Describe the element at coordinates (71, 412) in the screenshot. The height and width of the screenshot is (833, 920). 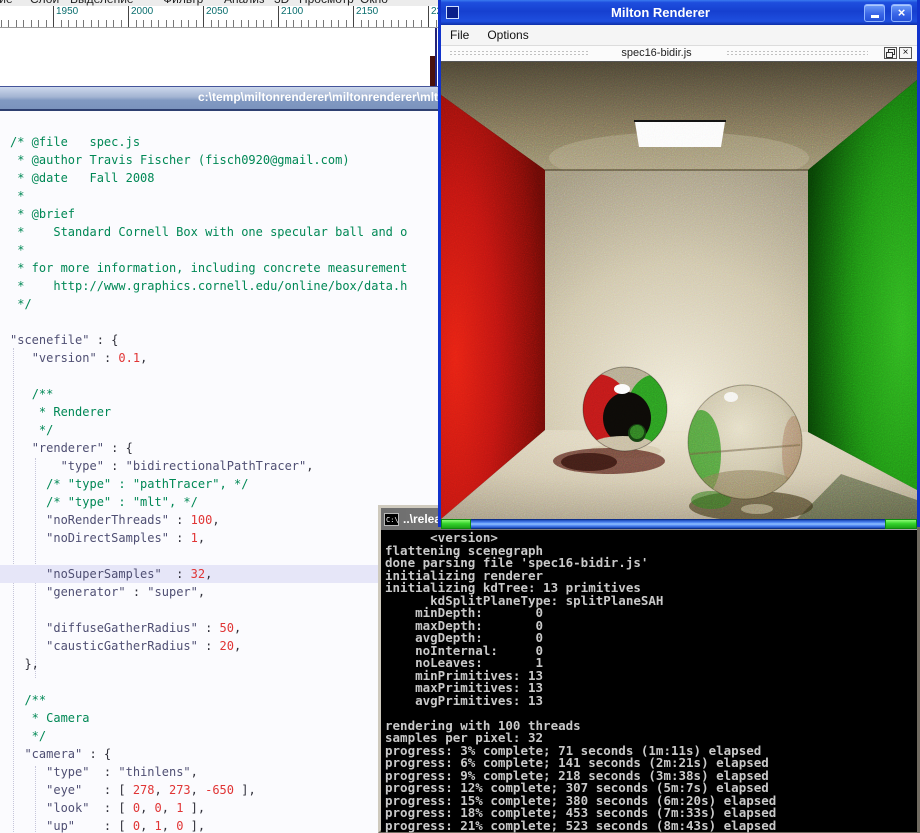
I see `code-line: * Renderer` at that location.